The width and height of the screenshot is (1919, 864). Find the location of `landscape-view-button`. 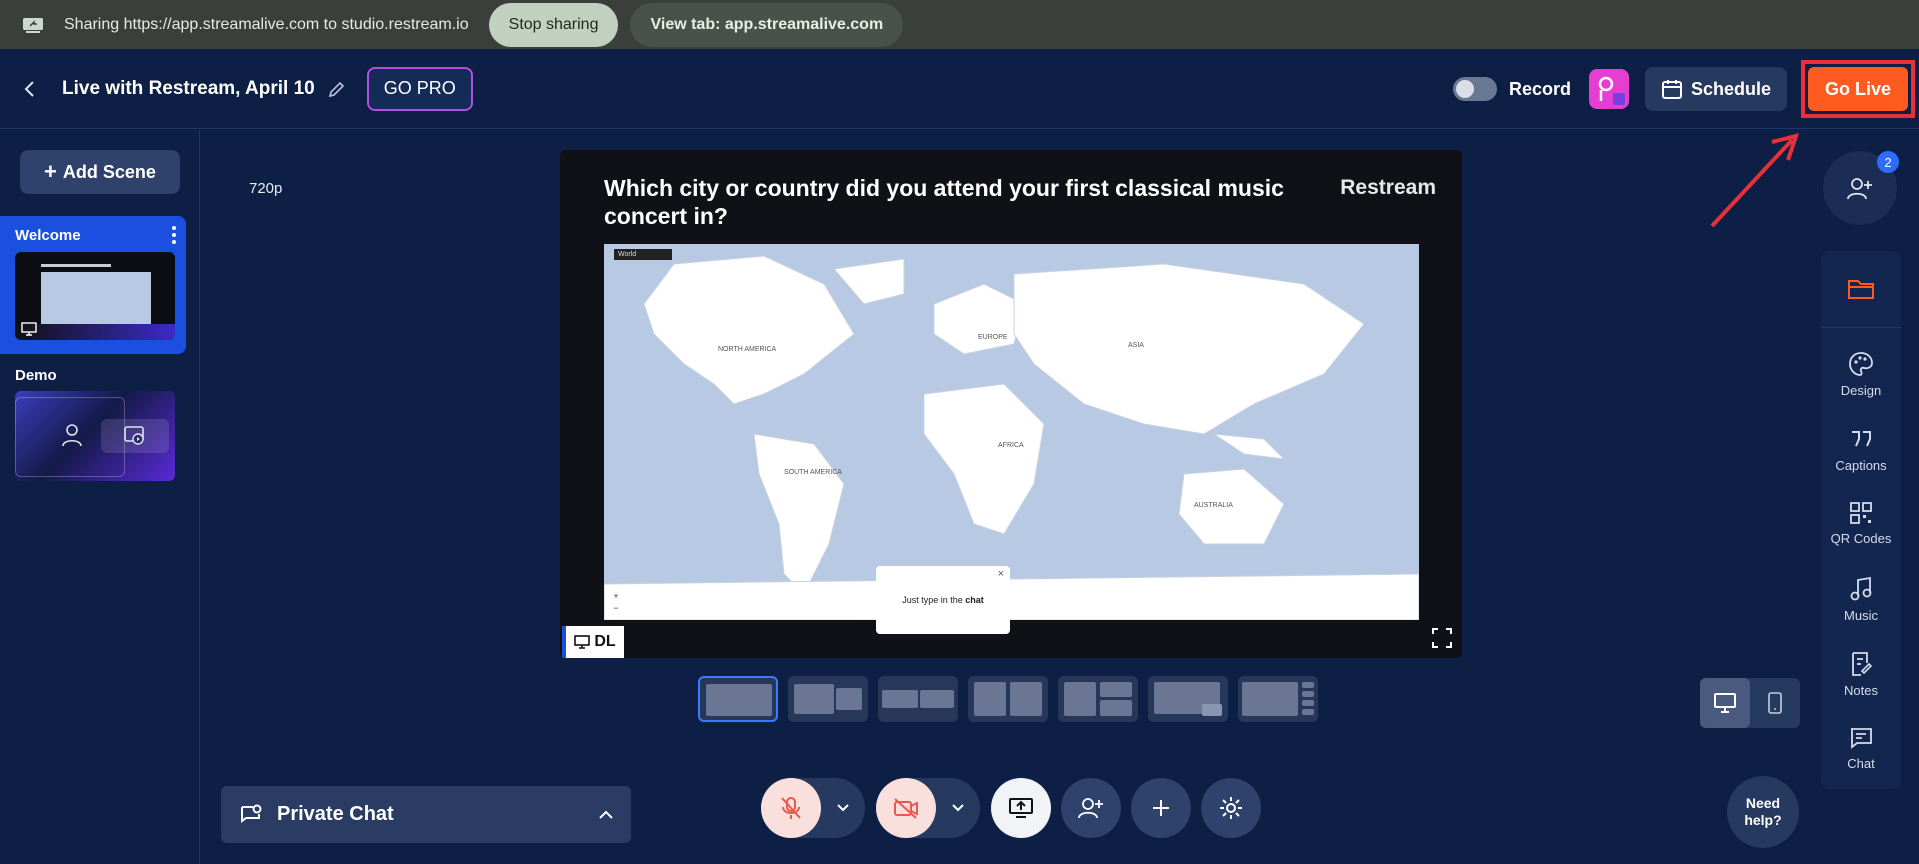

landscape-view-button is located at coordinates (1725, 703).